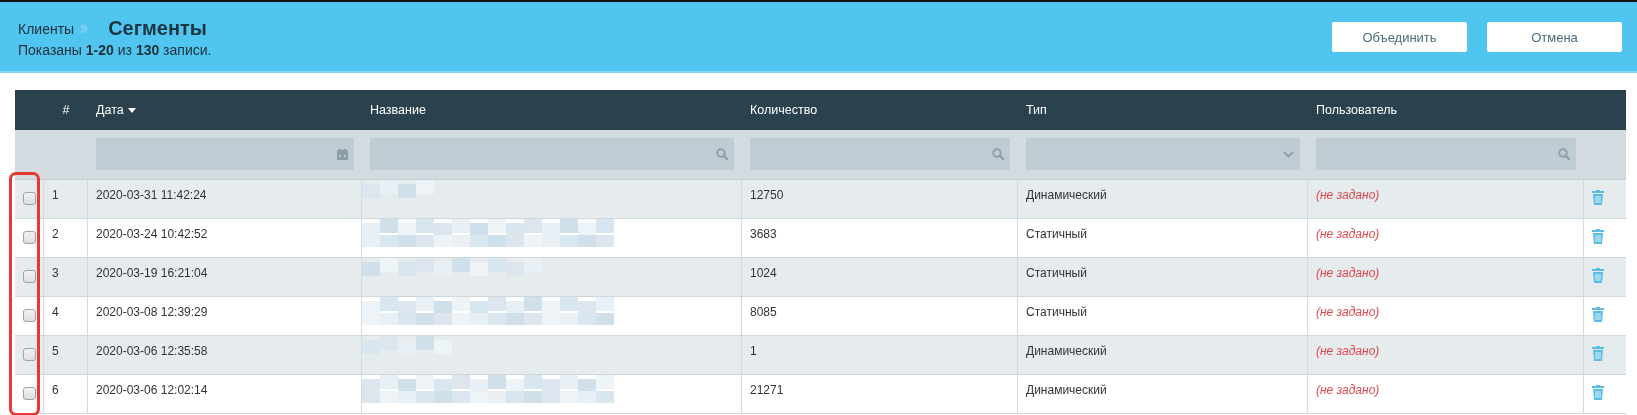  What do you see at coordinates (110, 110) in the screenshot?
I see `column-header: Дата` at bounding box center [110, 110].